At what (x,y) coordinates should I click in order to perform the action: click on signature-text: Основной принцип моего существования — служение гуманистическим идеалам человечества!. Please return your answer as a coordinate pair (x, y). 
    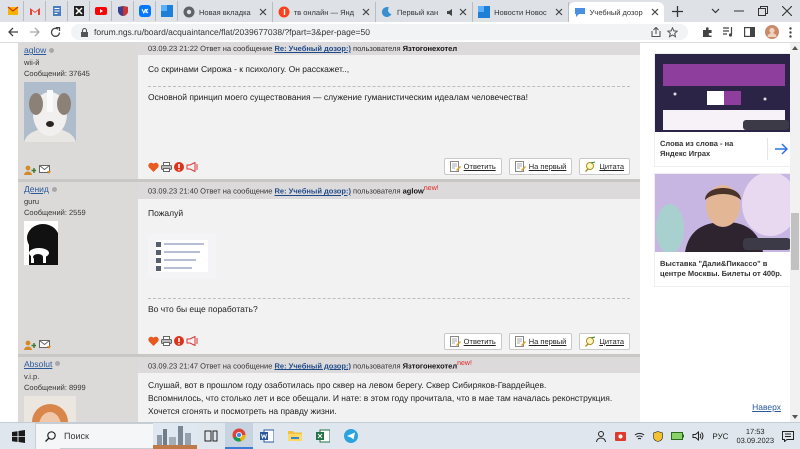
    Looking at the image, I should click on (338, 97).